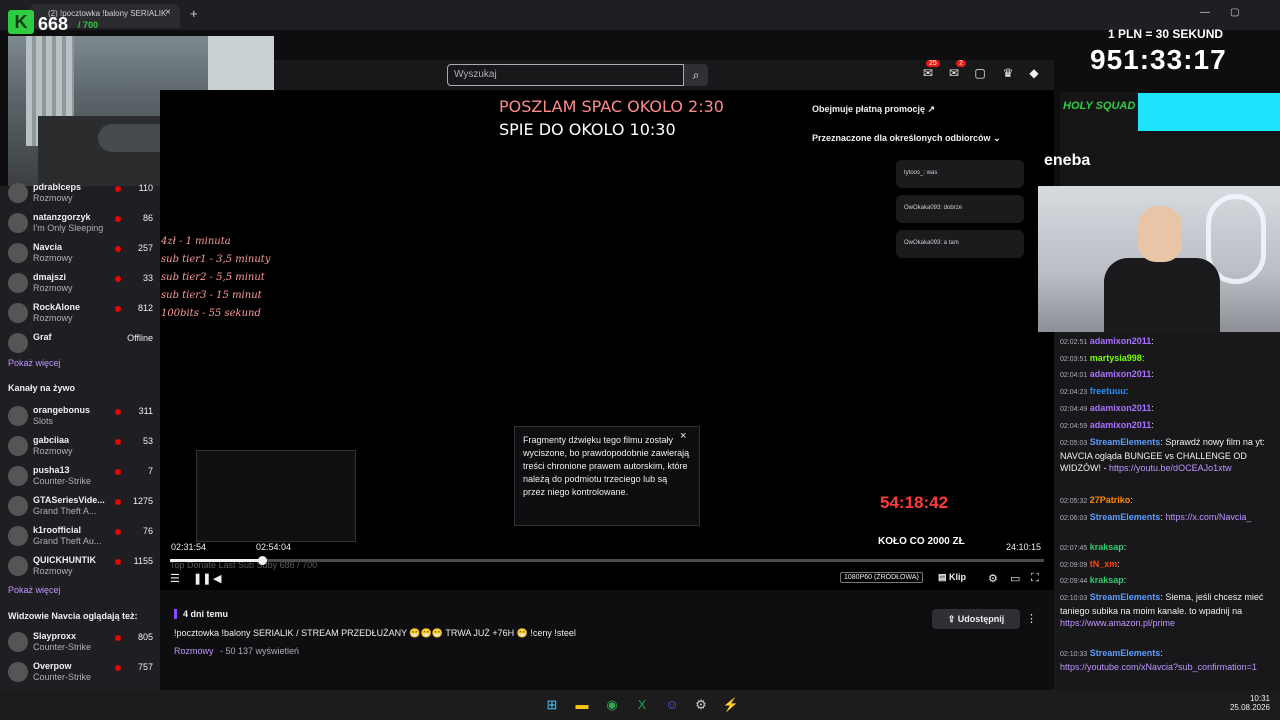 This screenshot has width=1280, height=720. I want to click on chat-username: martysia998, so click(1116, 358).